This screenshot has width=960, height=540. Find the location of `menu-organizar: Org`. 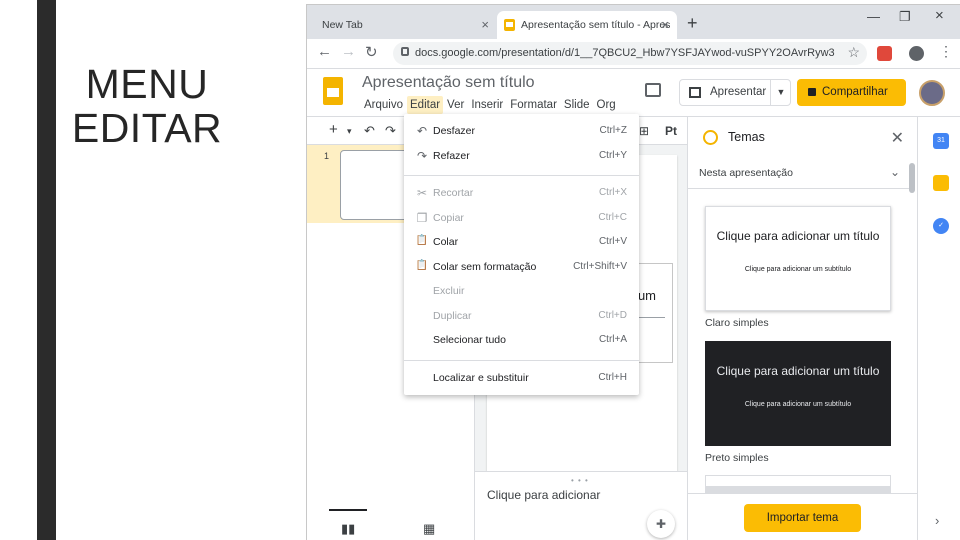

menu-organizar: Org is located at coordinates (606, 105).